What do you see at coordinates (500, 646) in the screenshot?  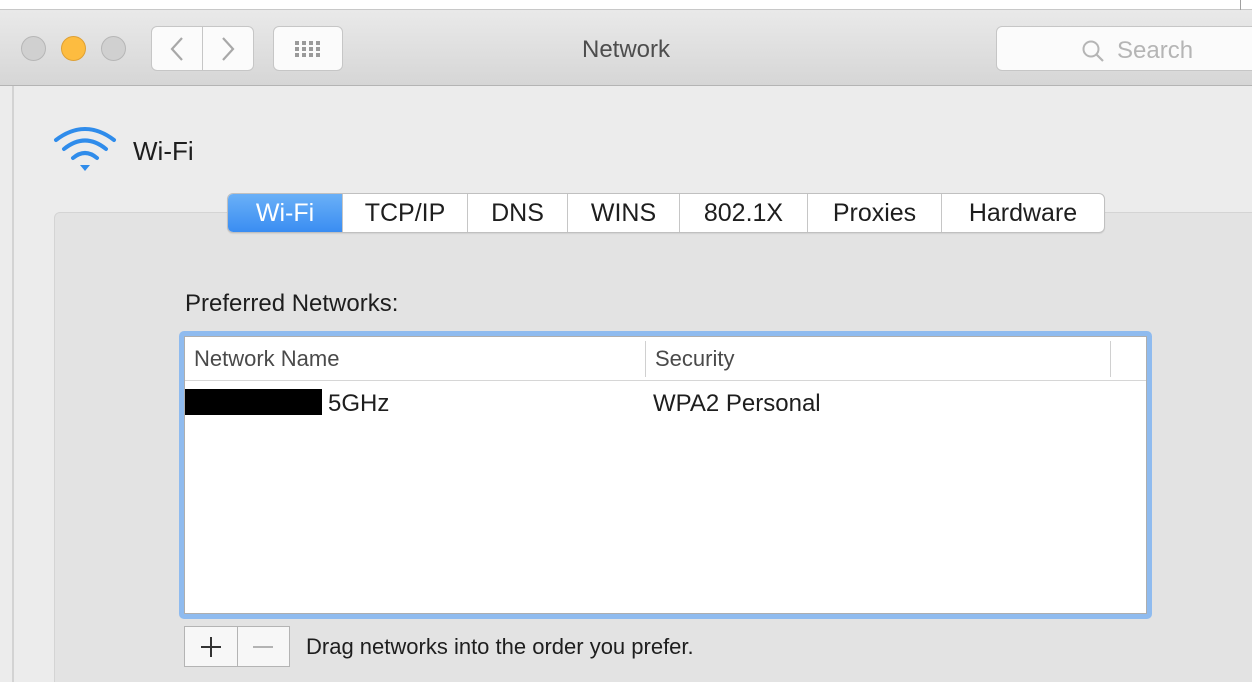 I see `reorder-hint: Drag networks into the order you prefer.` at bounding box center [500, 646].